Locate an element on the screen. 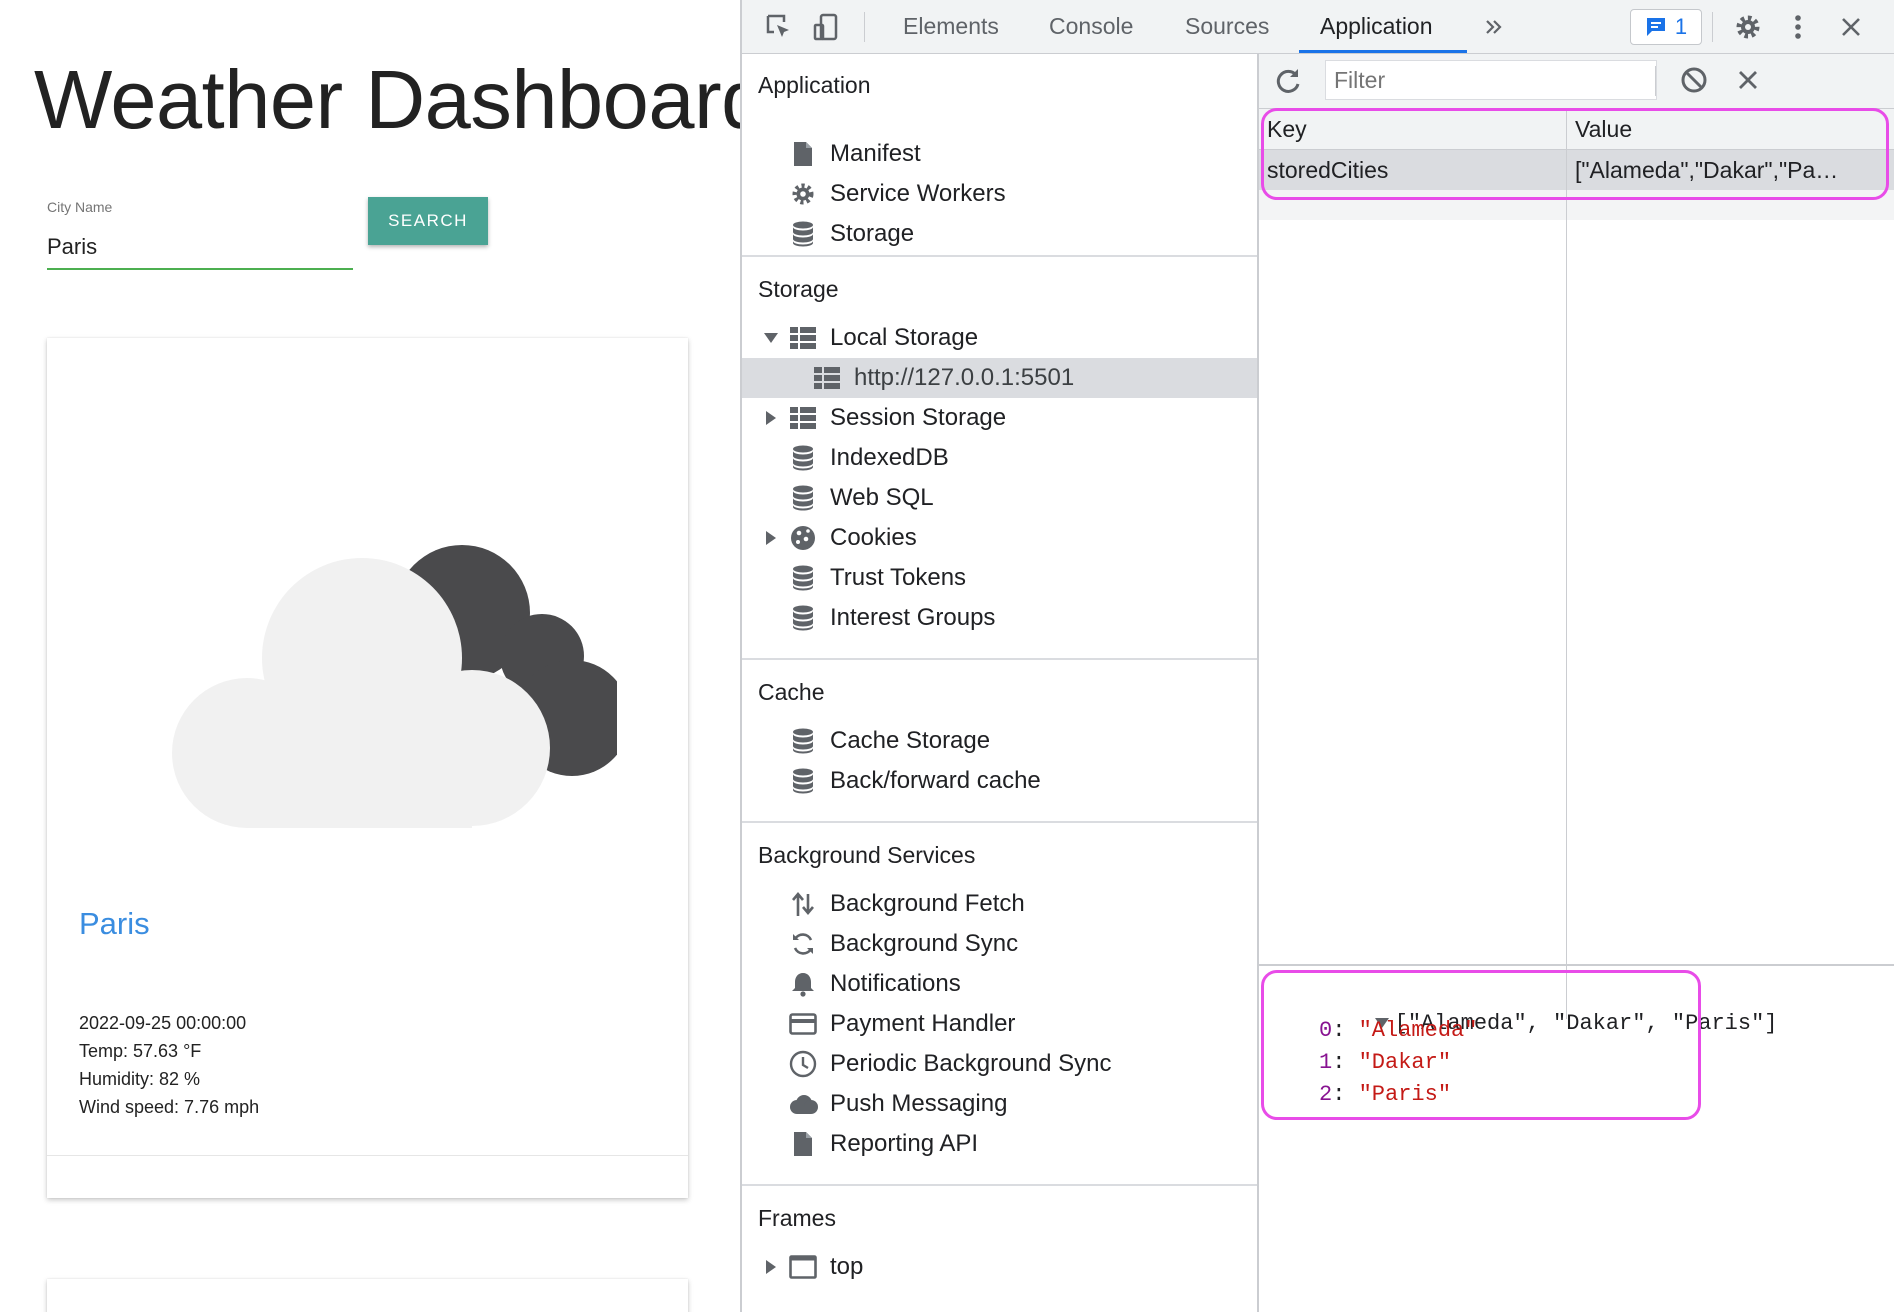  cloud-icon is located at coordinates (803, 1104).